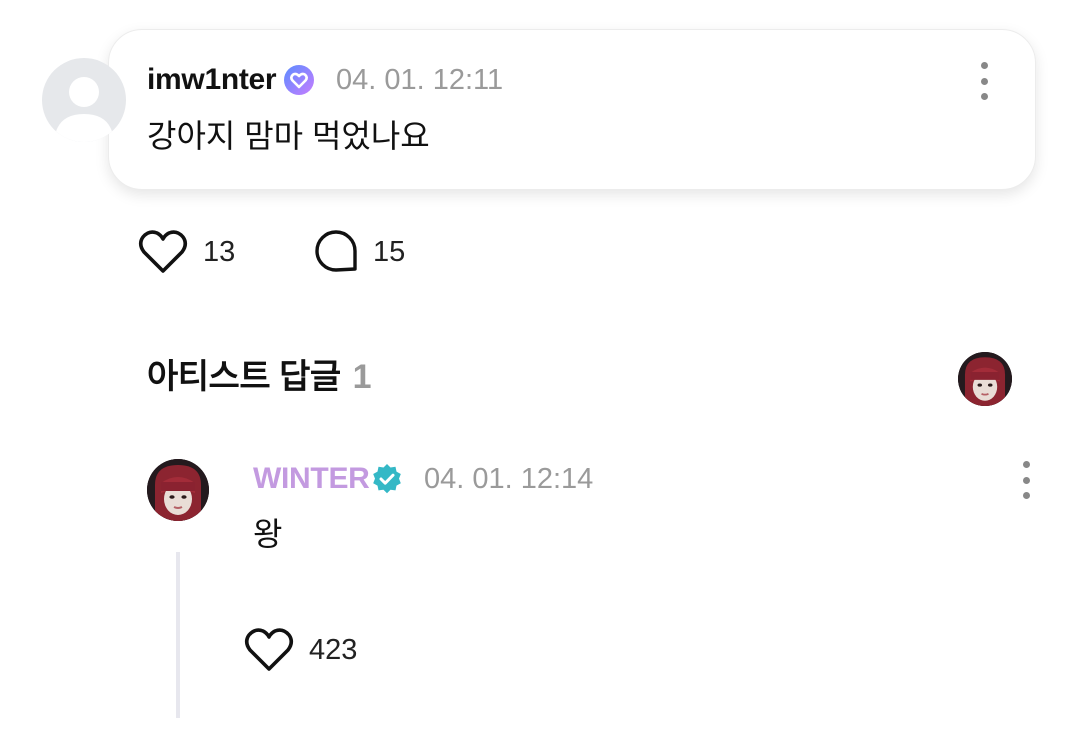  I want to click on comment-username: imw1nter, so click(212, 80).